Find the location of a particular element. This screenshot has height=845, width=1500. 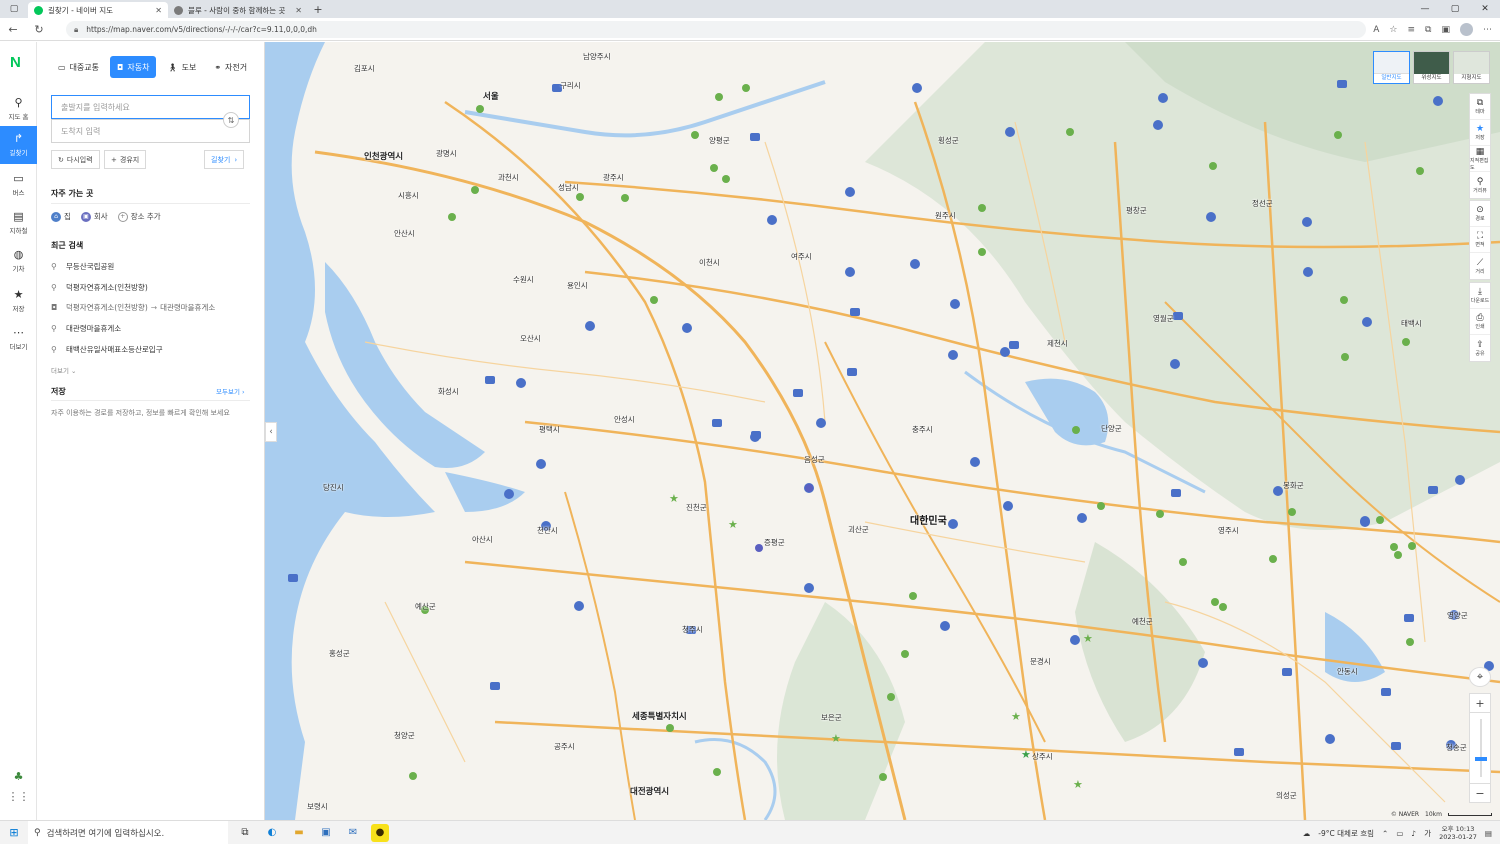

tool-theme: ⧉ 테마 is located at coordinates (1480, 107).